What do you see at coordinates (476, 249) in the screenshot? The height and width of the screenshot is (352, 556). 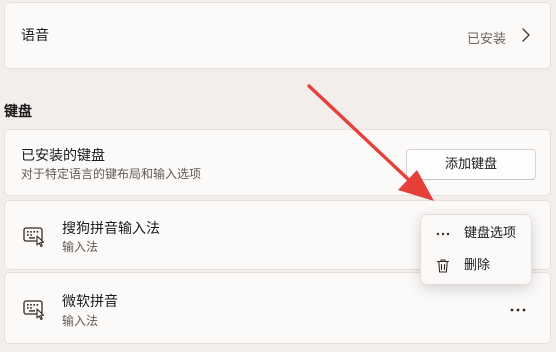 I see `keyboard-context-menu: 键盘选项 删除` at bounding box center [476, 249].